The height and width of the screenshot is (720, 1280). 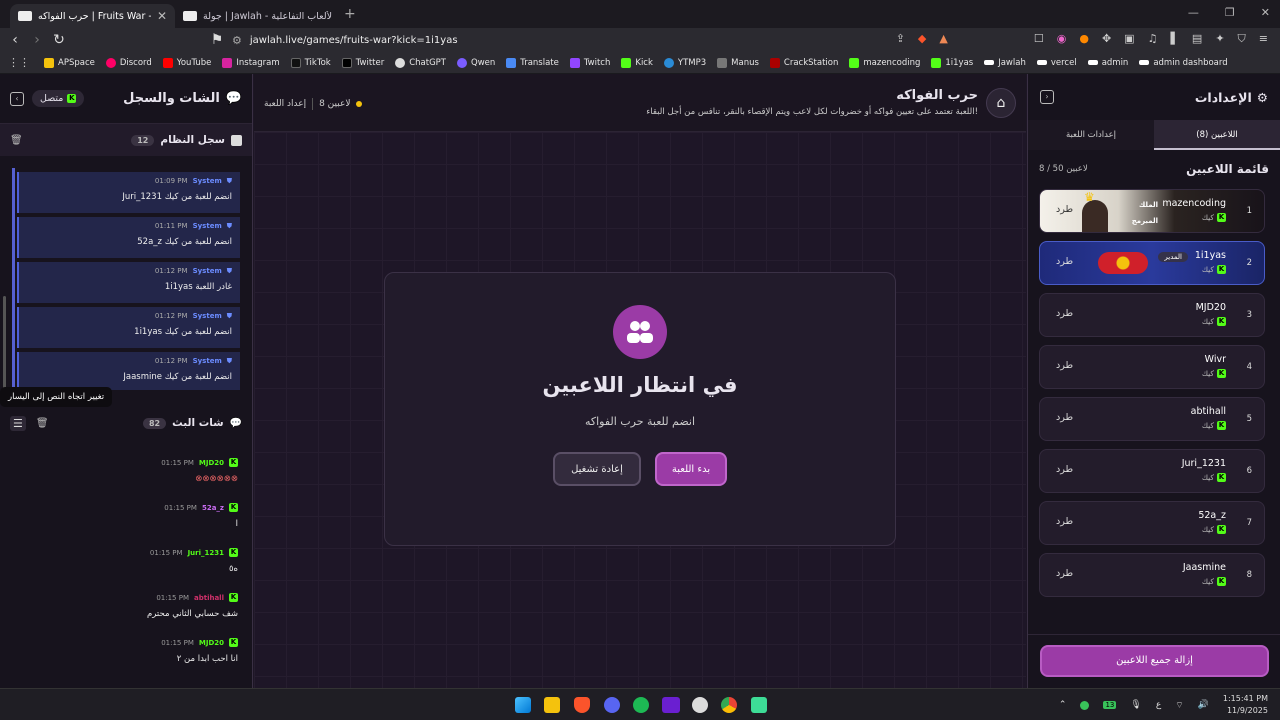 I want to click on game-title: حرب الفواكه, so click(x=937, y=95).